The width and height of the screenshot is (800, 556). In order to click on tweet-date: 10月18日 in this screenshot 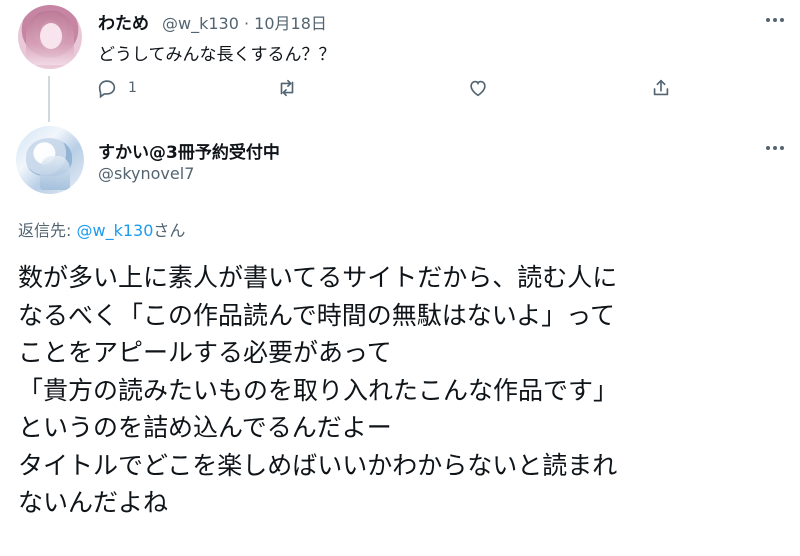, I will do `click(290, 23)`.